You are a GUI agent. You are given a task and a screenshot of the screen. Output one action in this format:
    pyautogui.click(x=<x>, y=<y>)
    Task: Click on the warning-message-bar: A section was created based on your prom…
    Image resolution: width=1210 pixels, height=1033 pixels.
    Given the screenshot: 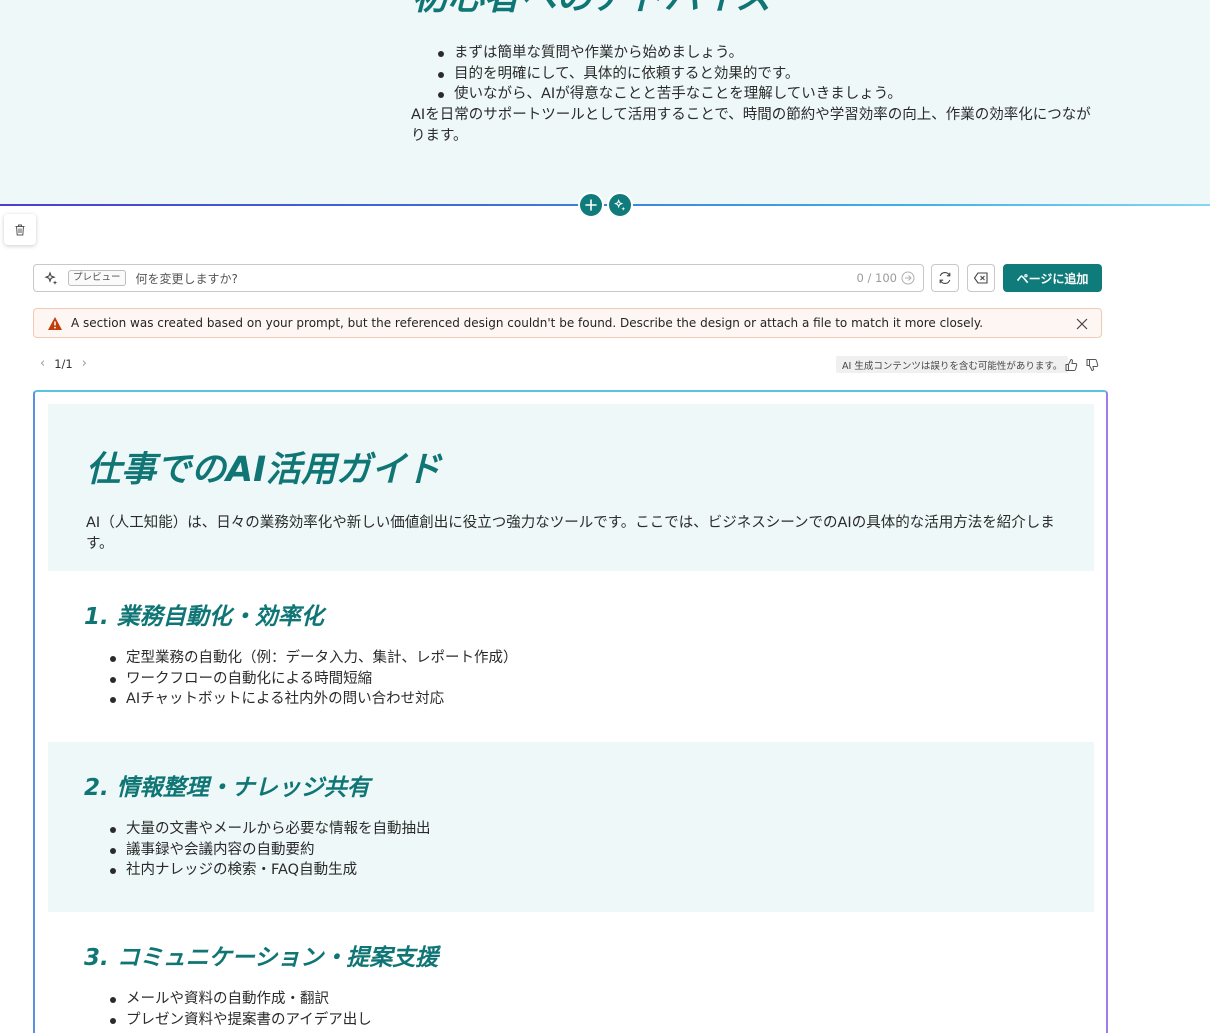 What is the action you would take?
    pyautogui.click(x=567, y=323)
    